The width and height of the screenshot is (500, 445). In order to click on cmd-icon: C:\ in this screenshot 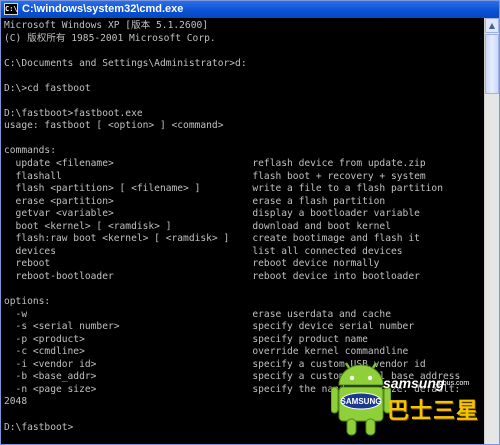, I will do `click(11, 9)`.